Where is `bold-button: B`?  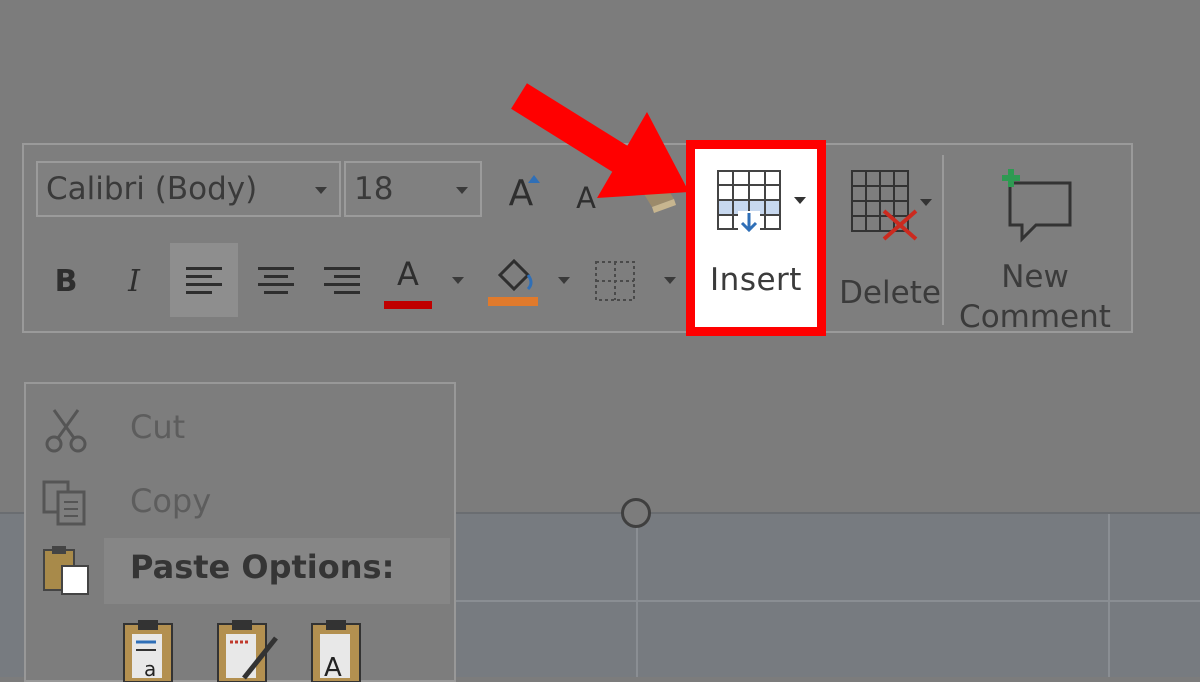 bold-button: B is located at coordinates (66, 281).